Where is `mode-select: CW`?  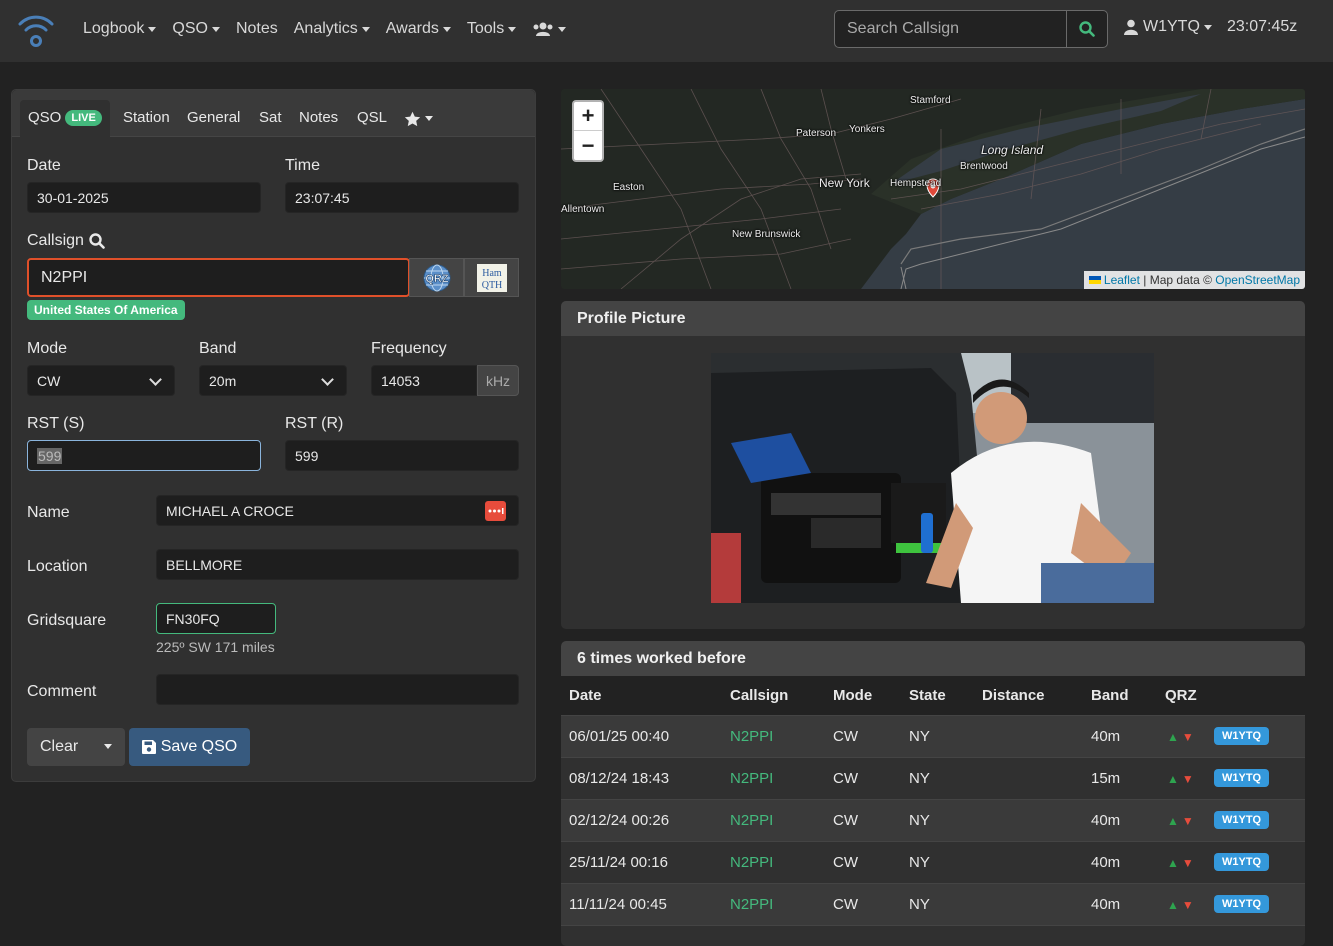
mode-select: CW is located at coordinates (101, 380).